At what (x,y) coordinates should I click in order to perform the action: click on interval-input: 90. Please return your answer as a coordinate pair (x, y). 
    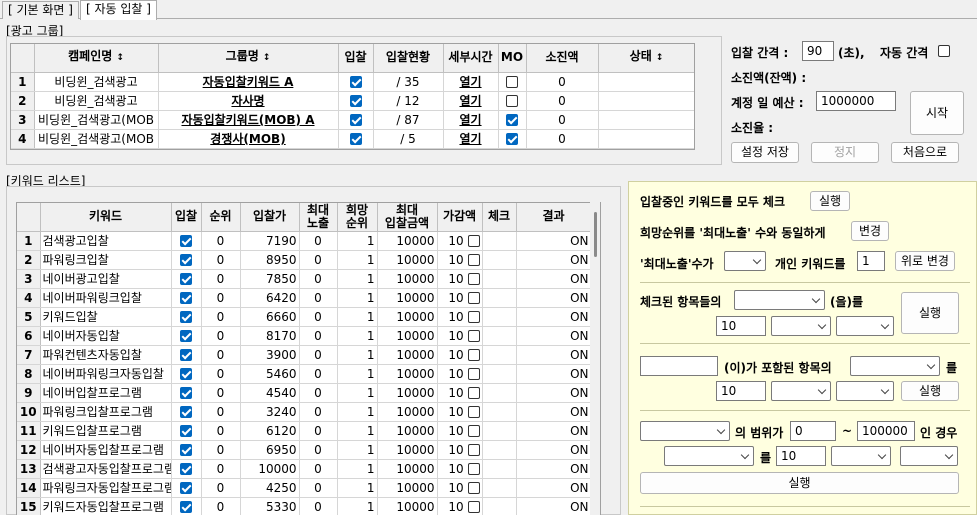
    Looking at the image, I should click on (818, 51).